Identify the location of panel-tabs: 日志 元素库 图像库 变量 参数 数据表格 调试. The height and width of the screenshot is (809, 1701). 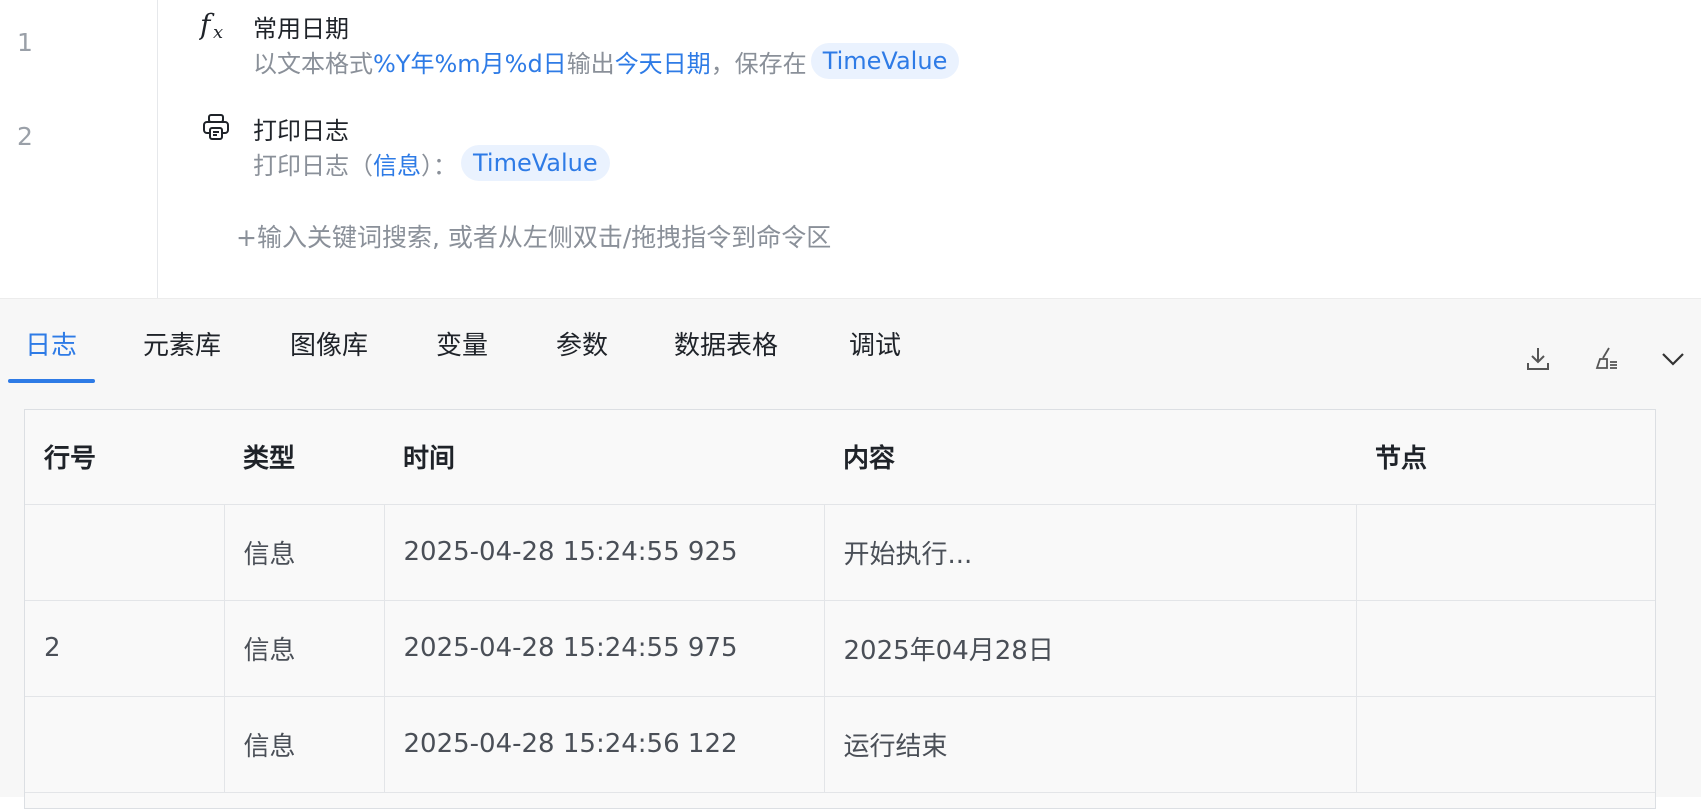
(850, 342).